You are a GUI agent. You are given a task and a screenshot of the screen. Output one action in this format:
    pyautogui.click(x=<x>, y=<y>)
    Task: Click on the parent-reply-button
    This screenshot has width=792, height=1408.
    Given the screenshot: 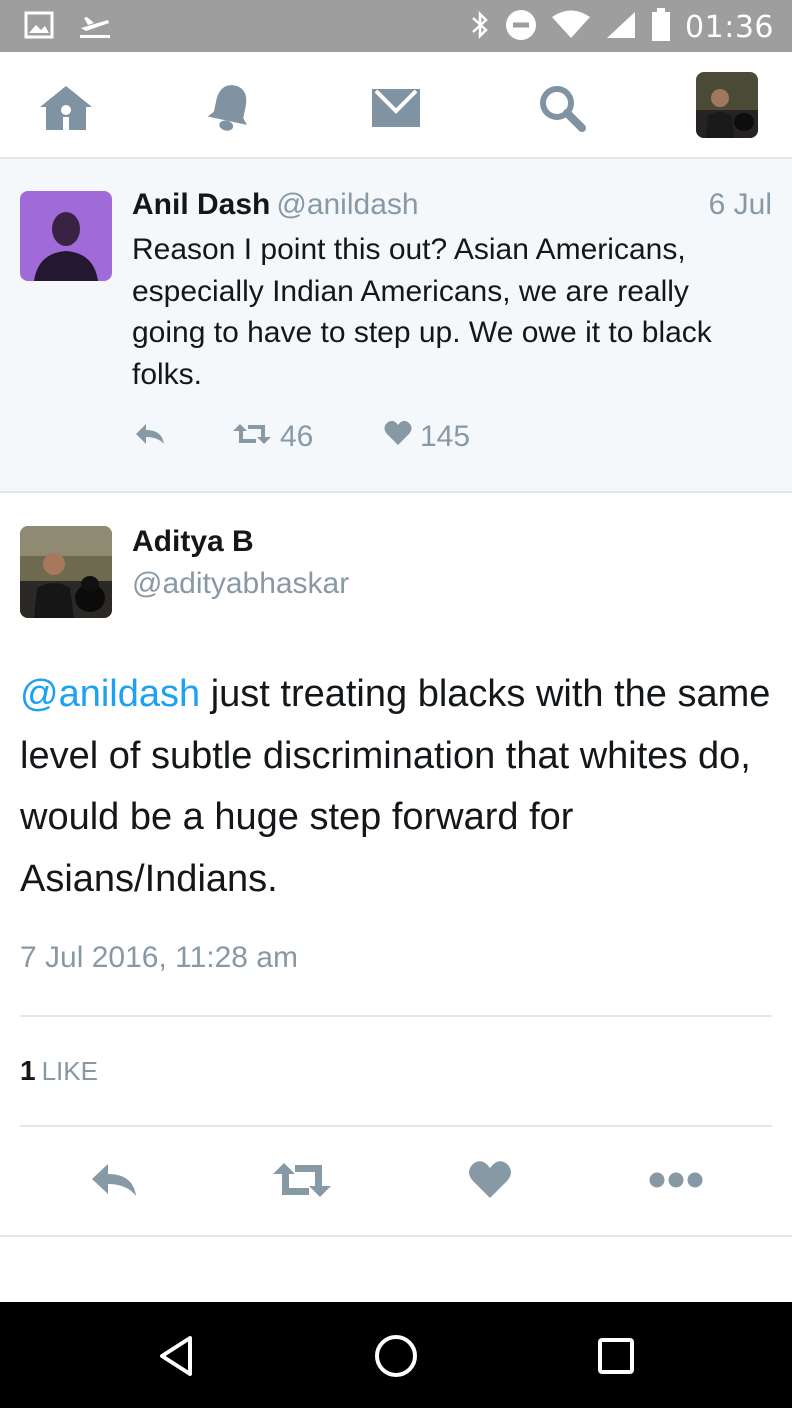 What is the action you would take?
    pyautogui.click(x=150, y=437)
    